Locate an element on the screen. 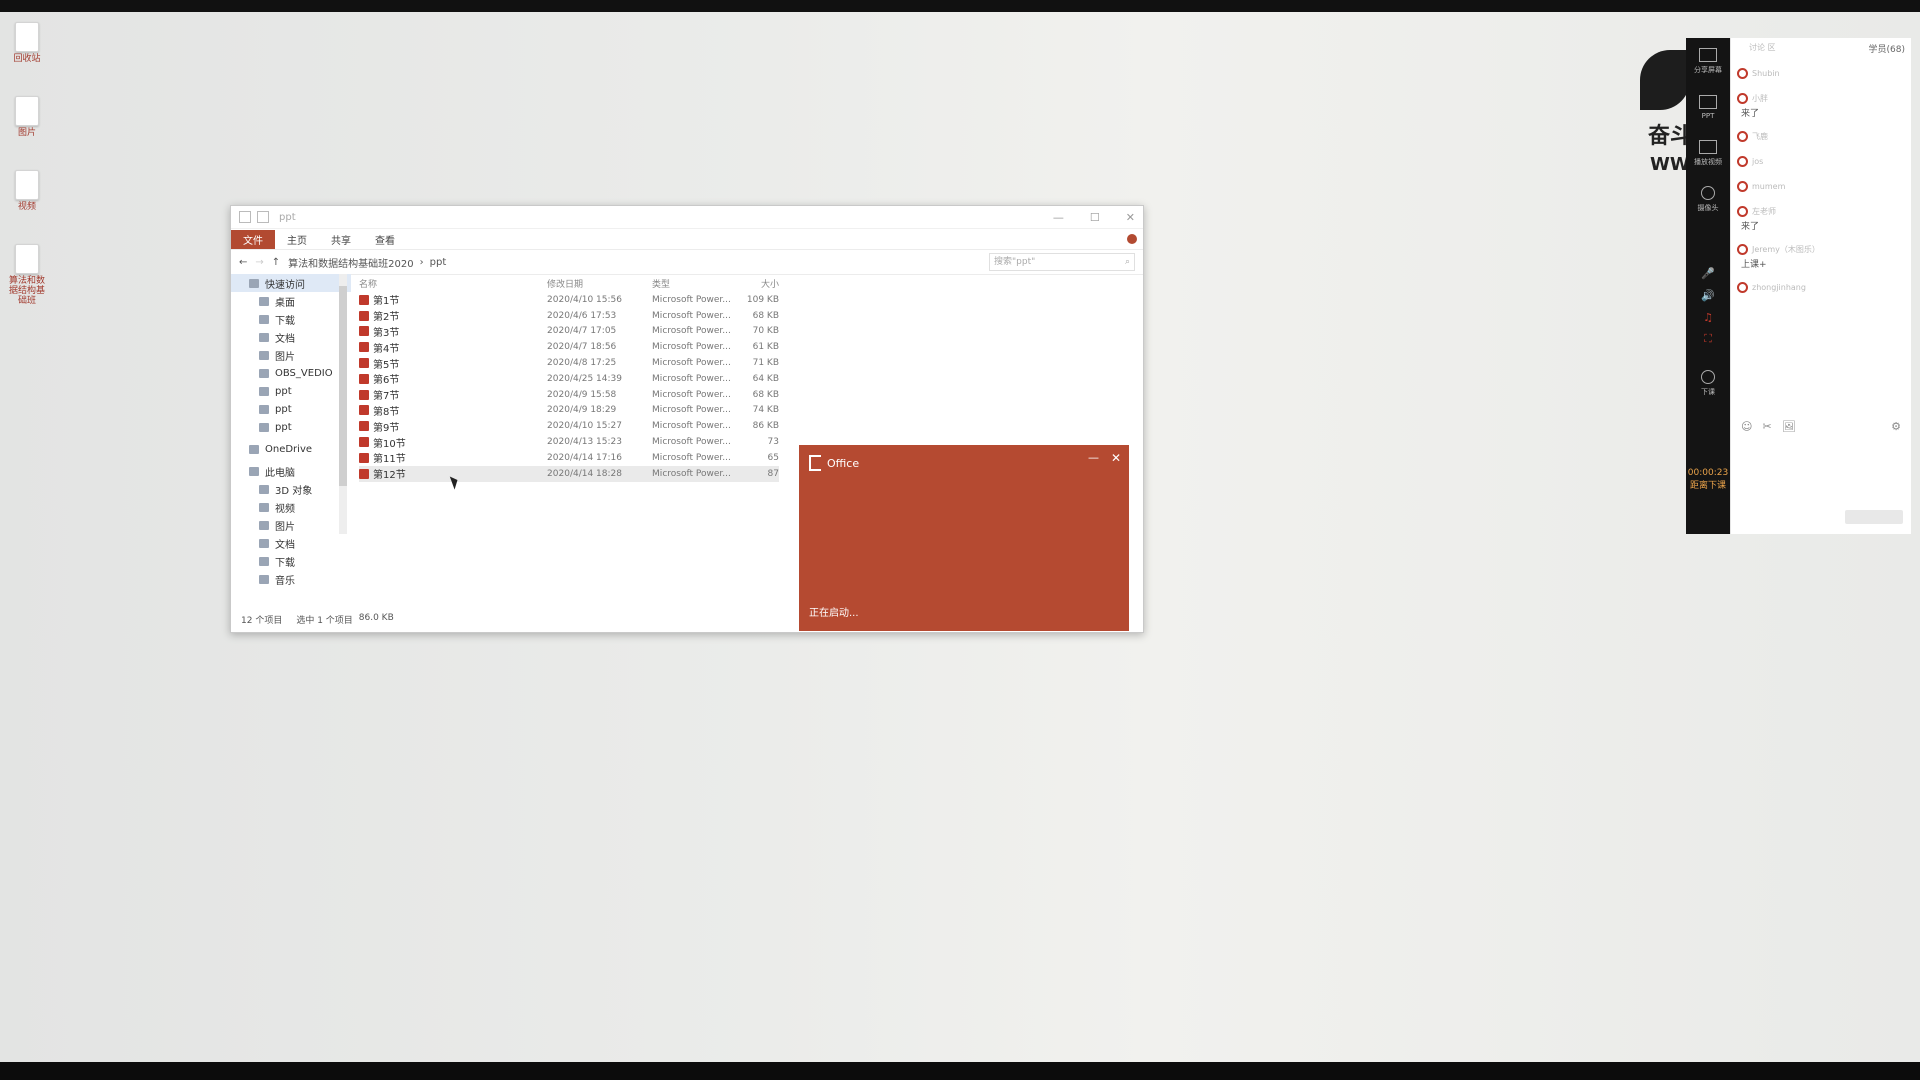 Image resolution: width=1920 pixels, height=1080 pixels. nav-scrollbar is located at coordinates (343, 404).